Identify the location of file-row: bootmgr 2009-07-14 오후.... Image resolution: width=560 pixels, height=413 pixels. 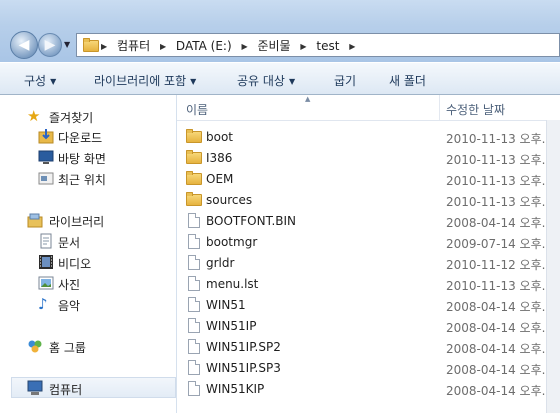
(368, 241).